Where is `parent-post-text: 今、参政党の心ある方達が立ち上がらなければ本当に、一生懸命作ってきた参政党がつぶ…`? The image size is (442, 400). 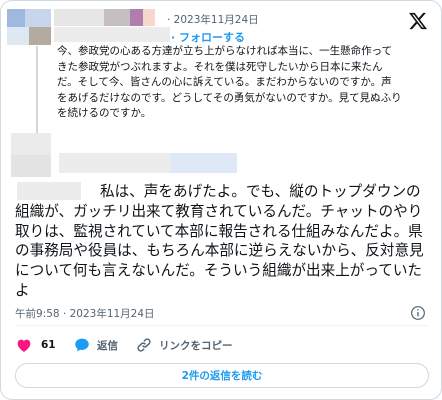
parent-post-text: 今、参政党の心ある方達が立ち上がらなければ本当に、一生懸命作ってきた参政党がつぶ… is located at coordinates (229, 82).